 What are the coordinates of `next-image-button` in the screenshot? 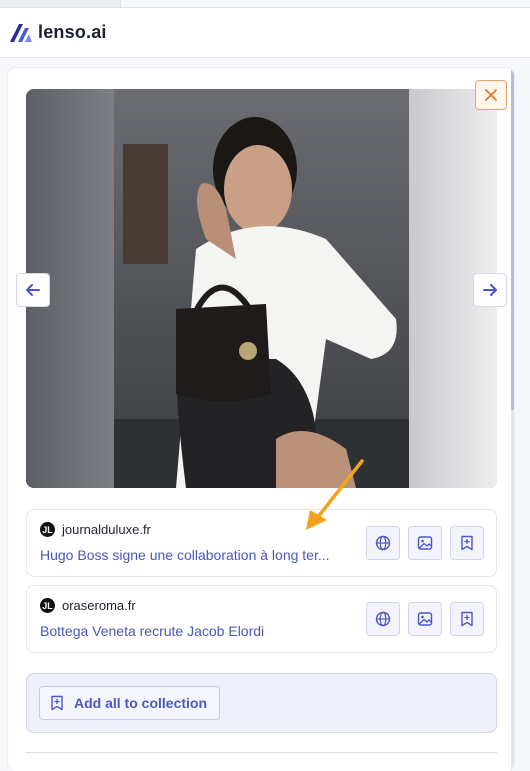 It's located at (490, 290).